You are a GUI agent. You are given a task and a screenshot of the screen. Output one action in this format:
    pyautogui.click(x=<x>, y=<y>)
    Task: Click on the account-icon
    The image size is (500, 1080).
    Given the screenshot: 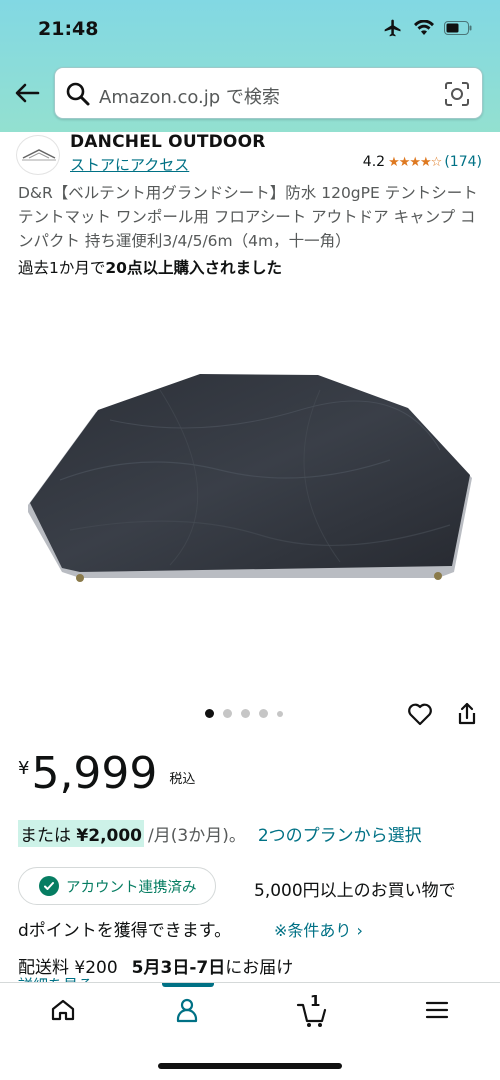 What is the action you would take?
    pyautogui.click(x=187, y=1010)
    